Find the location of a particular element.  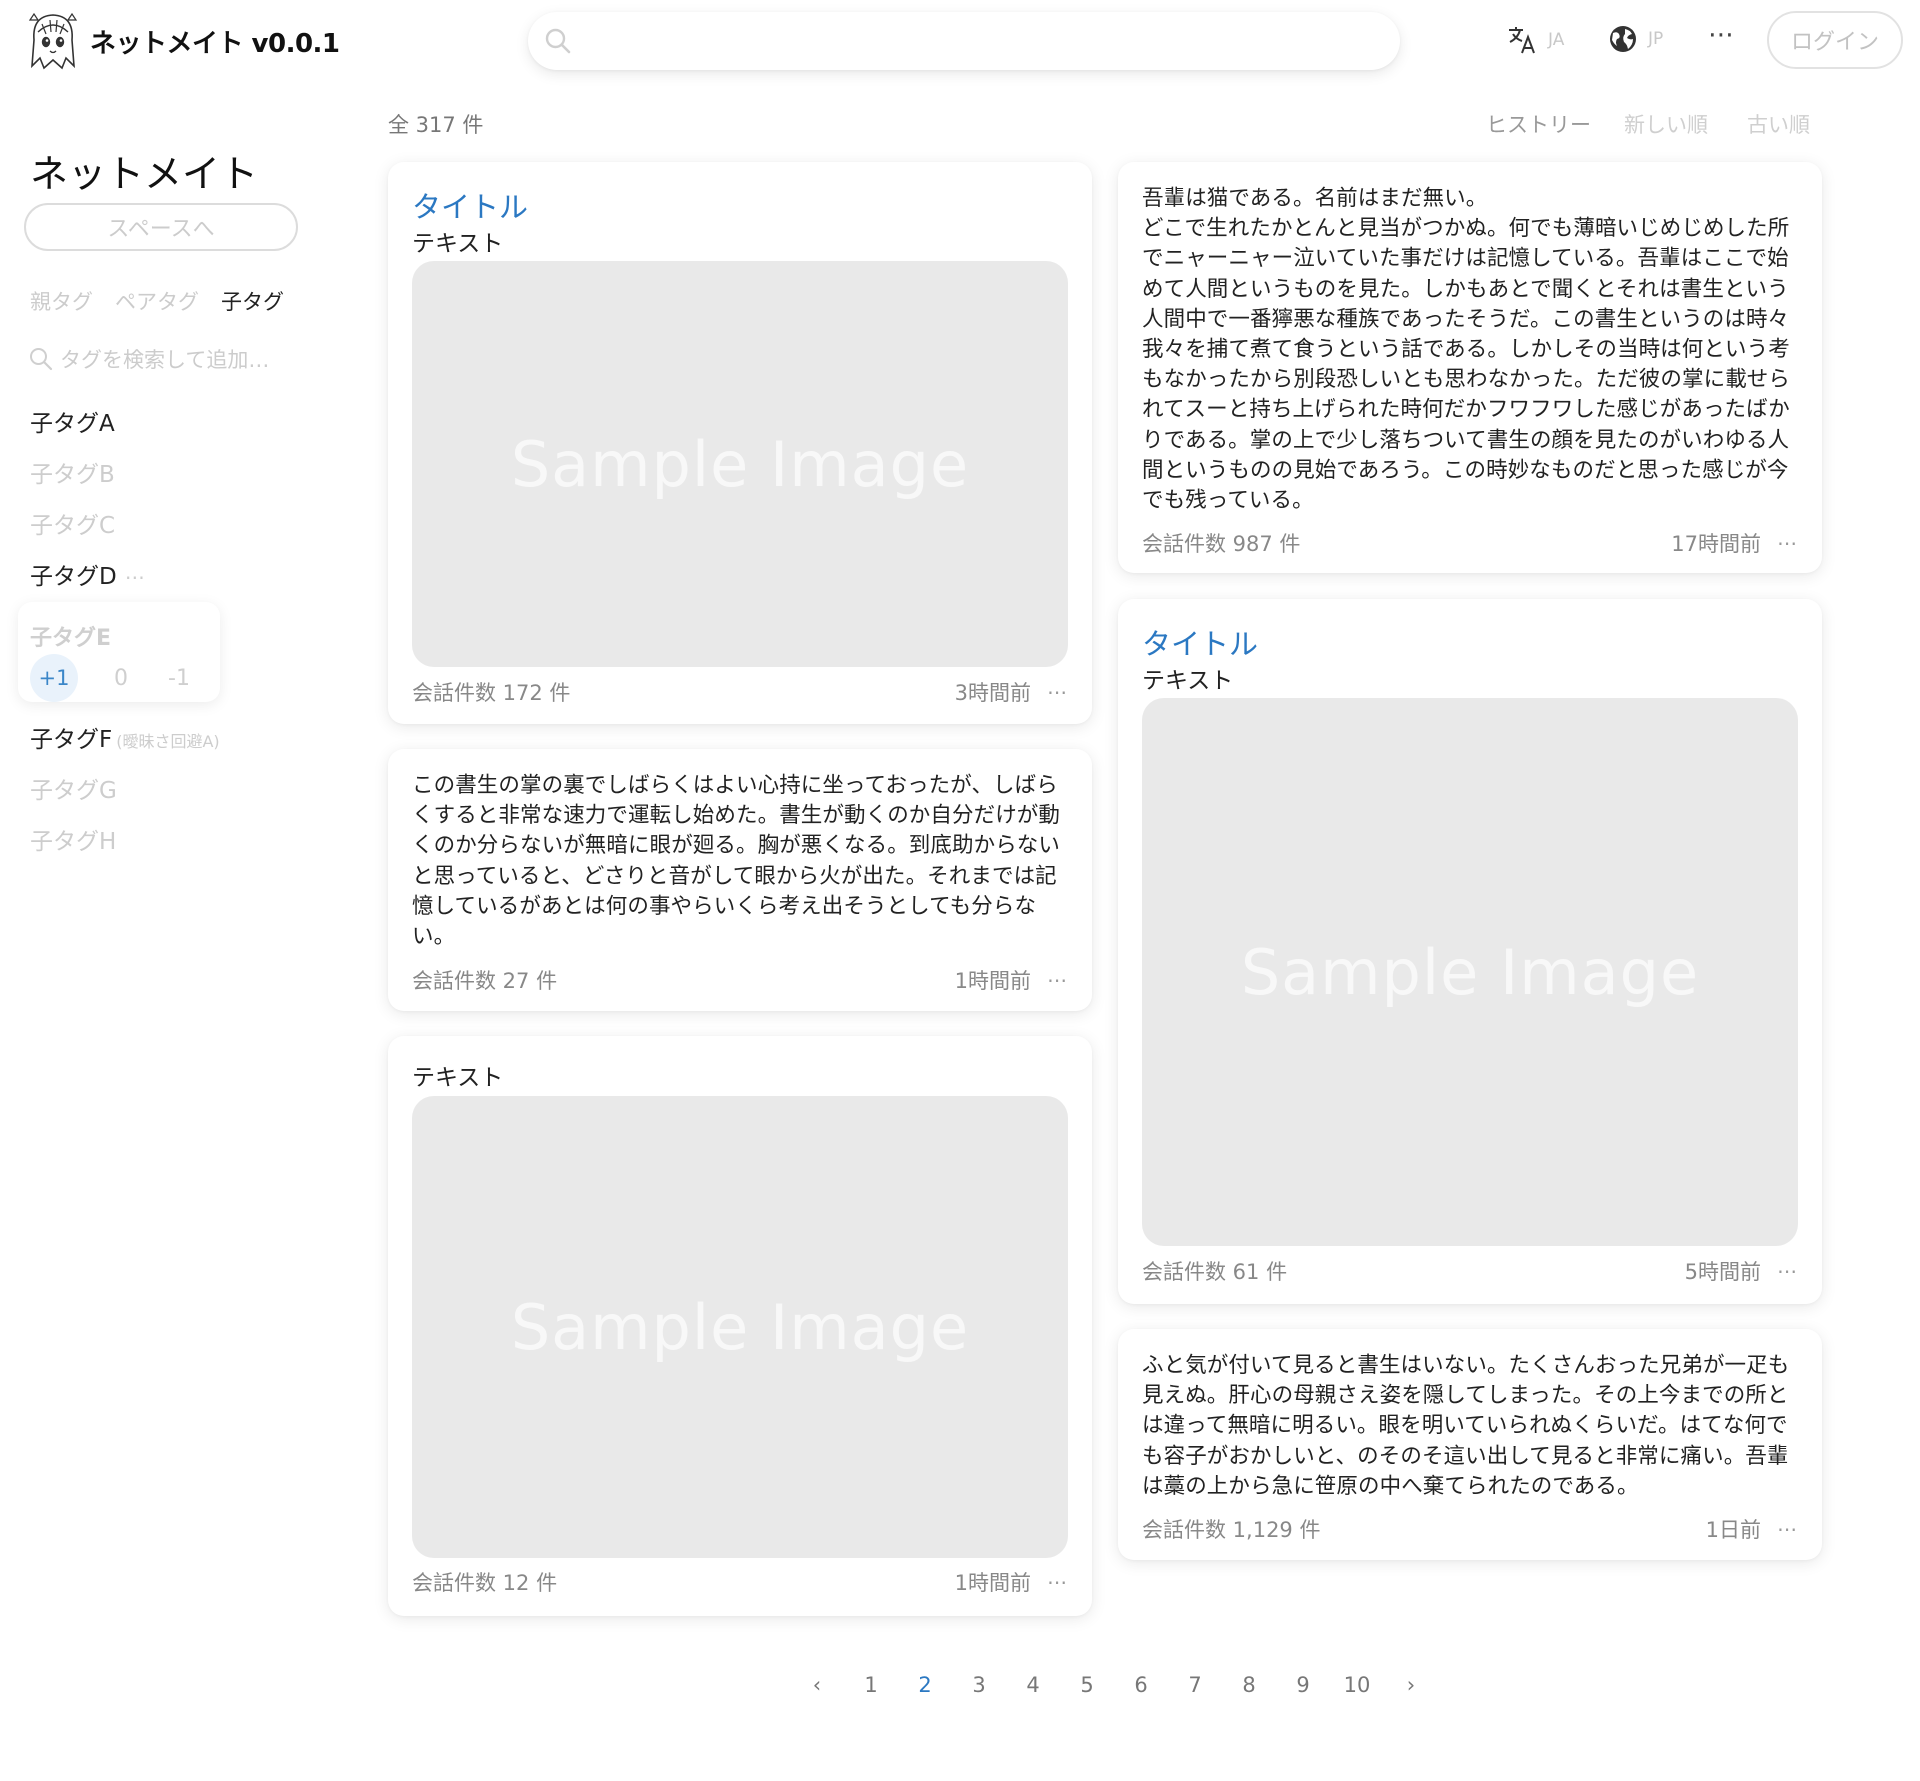

space-button: スペースへ is located at coordinates (161, 227).